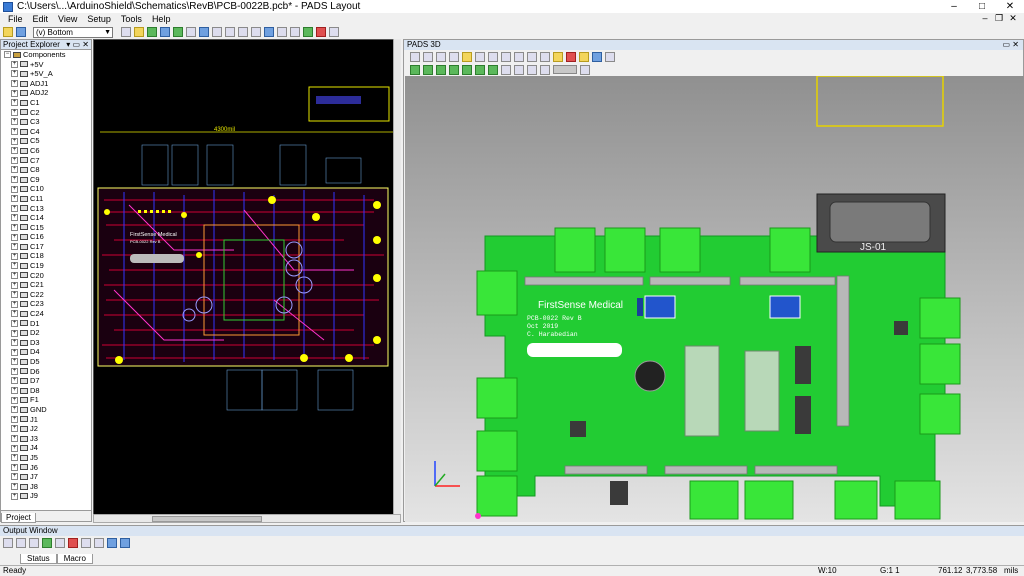  Describe the element at coordinates (46, 429) in the screenshot. I see `tree-item-component: + J2` at that location.